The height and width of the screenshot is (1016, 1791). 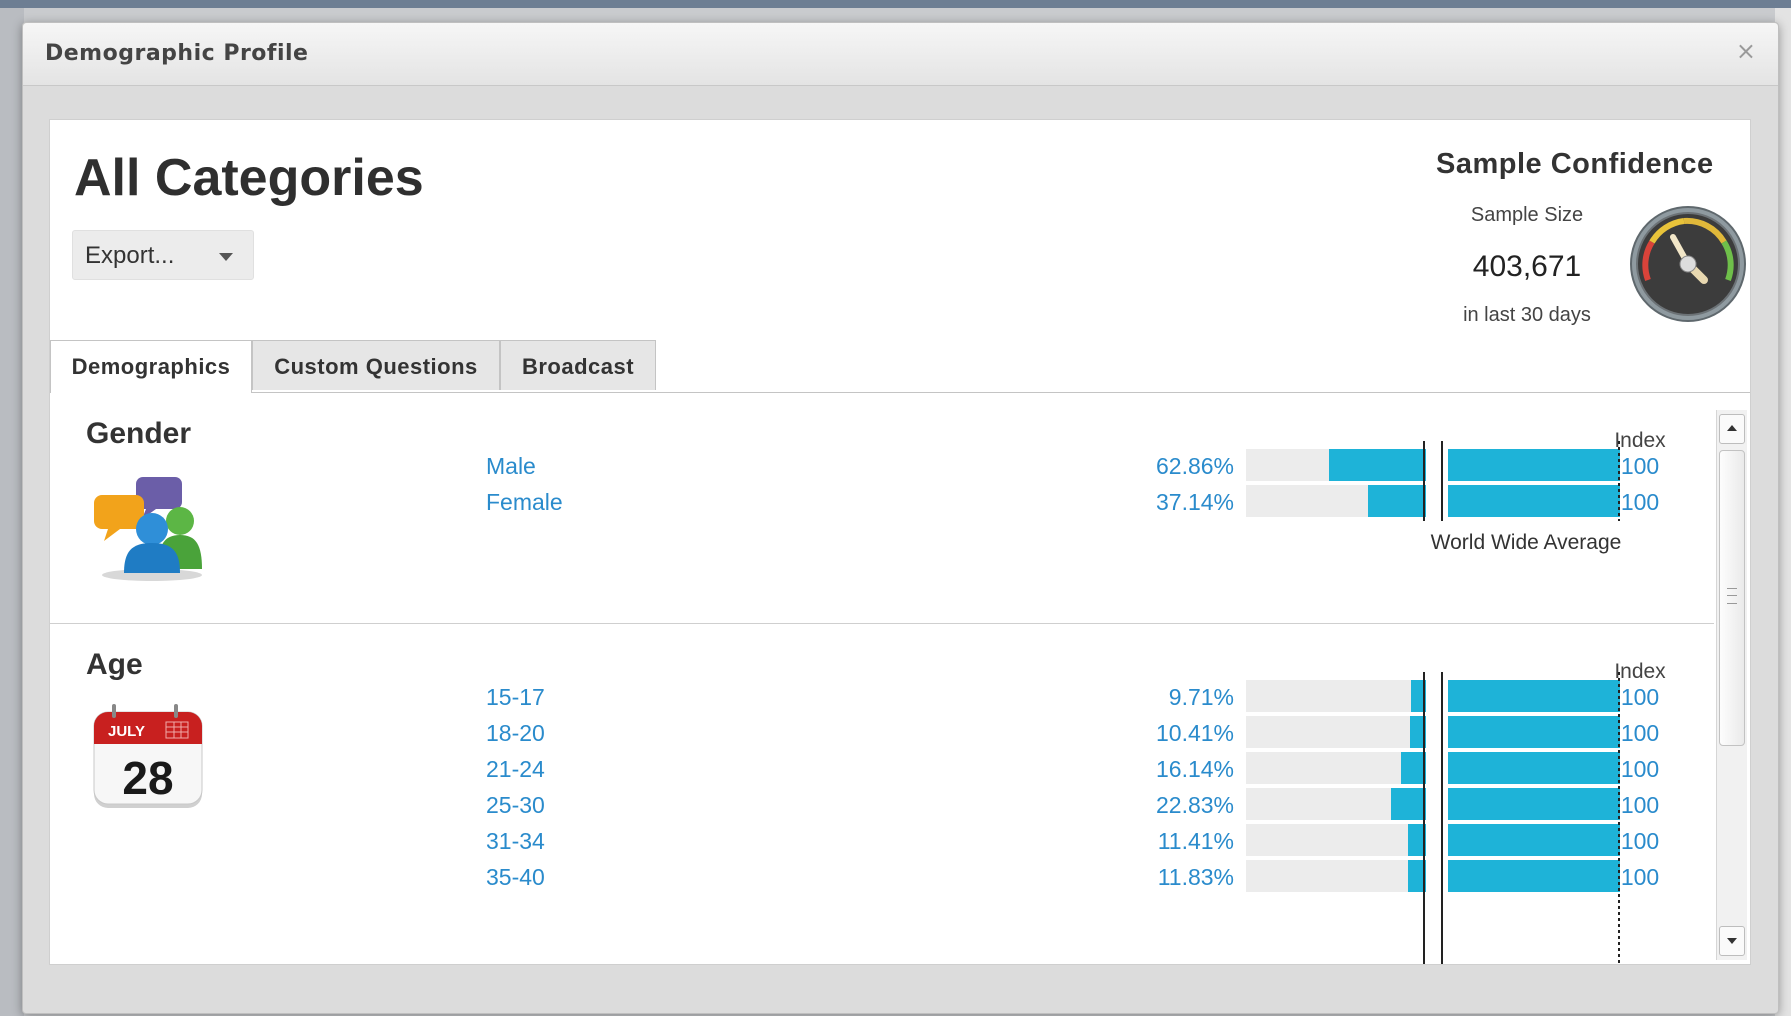 I want to click on row-percentage: 11.83%, so click(x=1162, y=877).